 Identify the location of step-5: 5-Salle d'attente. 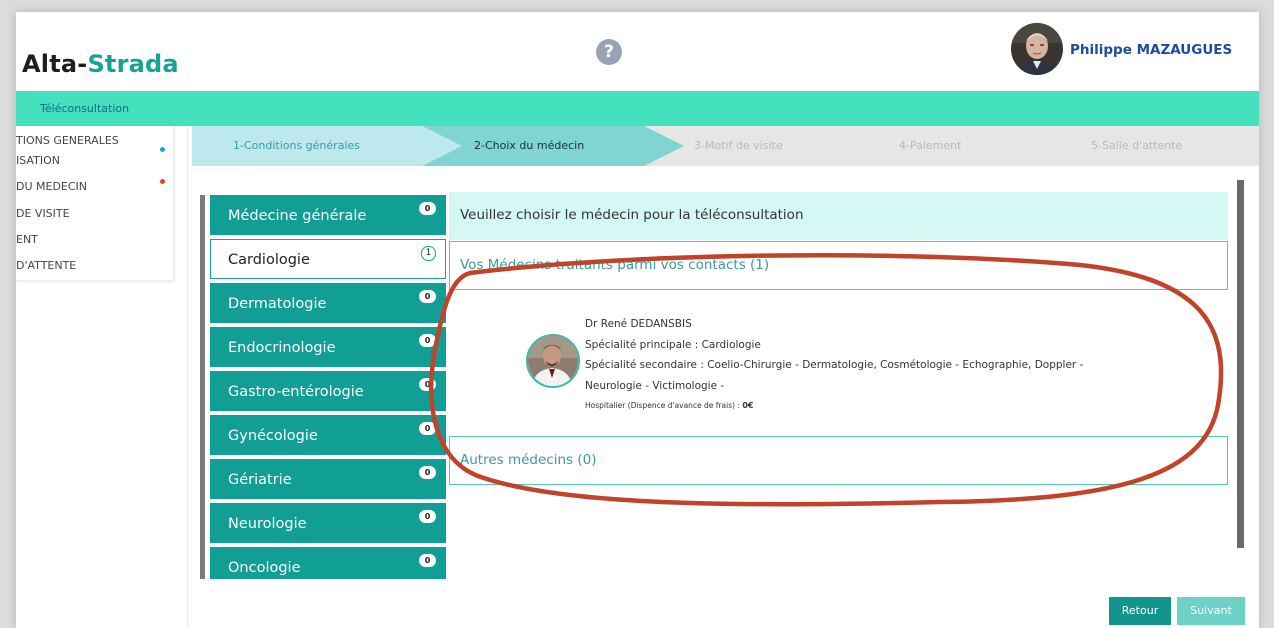
(1136, 146).